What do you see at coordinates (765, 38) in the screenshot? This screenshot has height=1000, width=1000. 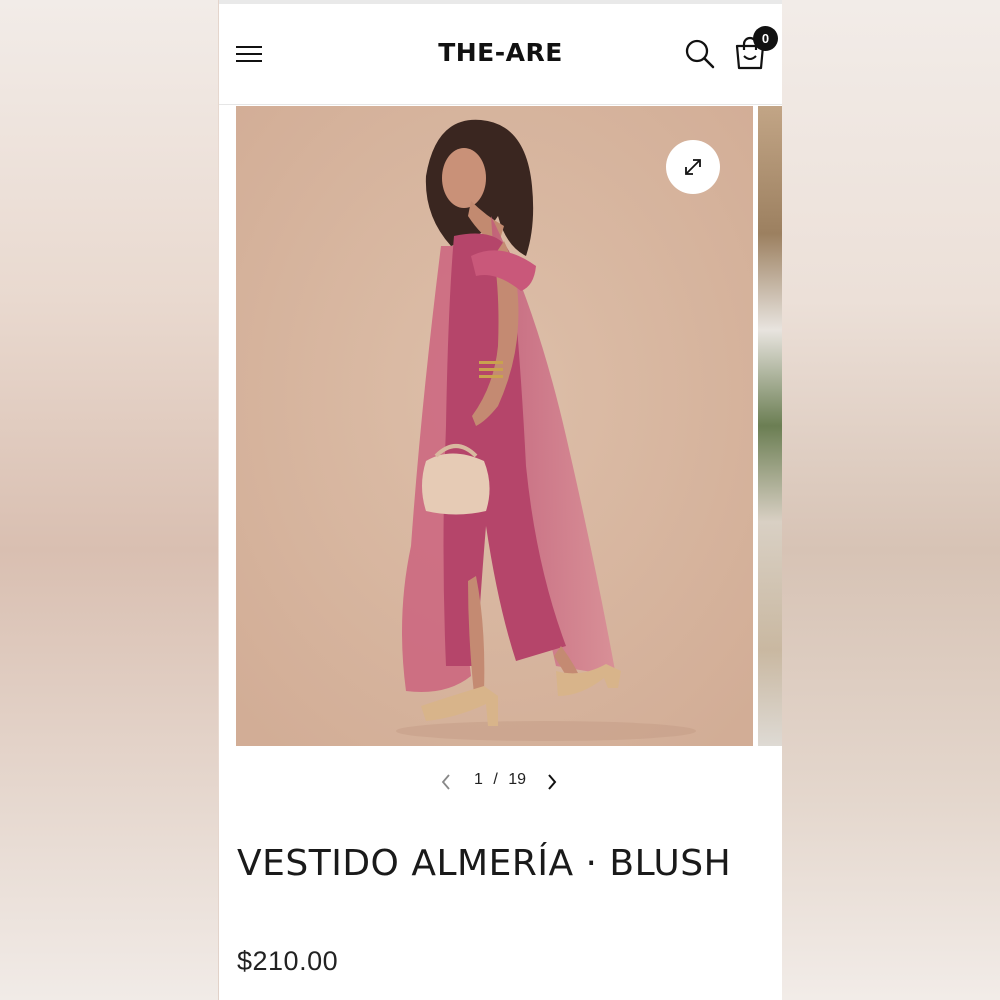 I see `cart-count-badge: 0` at bounding box center [765, 38].